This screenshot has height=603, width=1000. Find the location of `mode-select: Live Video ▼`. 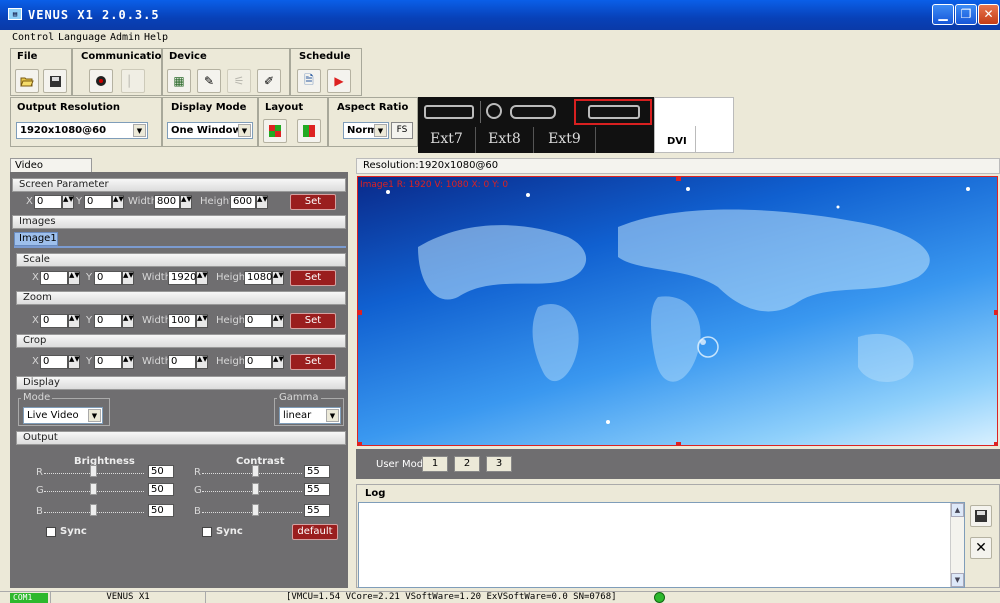

mode-select: Live Video ▼ is located at coordinates (63, 415).